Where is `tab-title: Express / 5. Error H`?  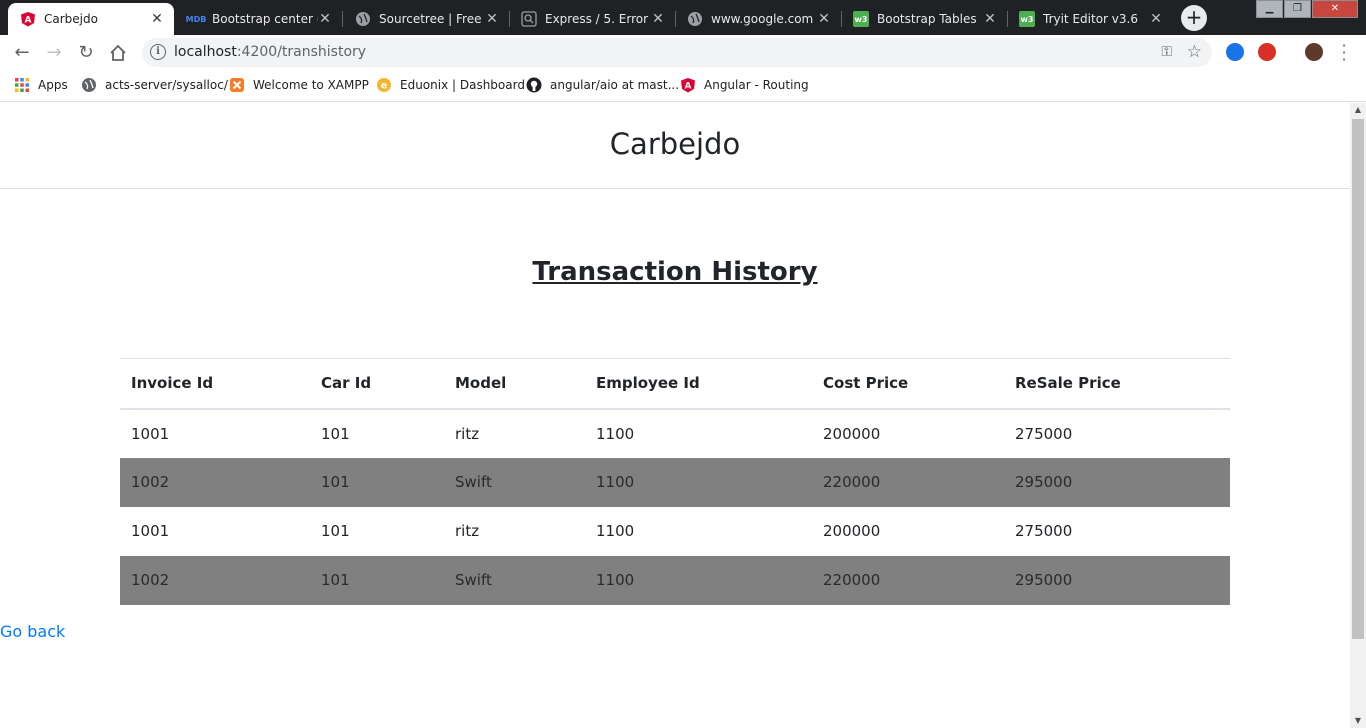
tab-title: Express / 5. Error H is located at coordinates (598, 19).